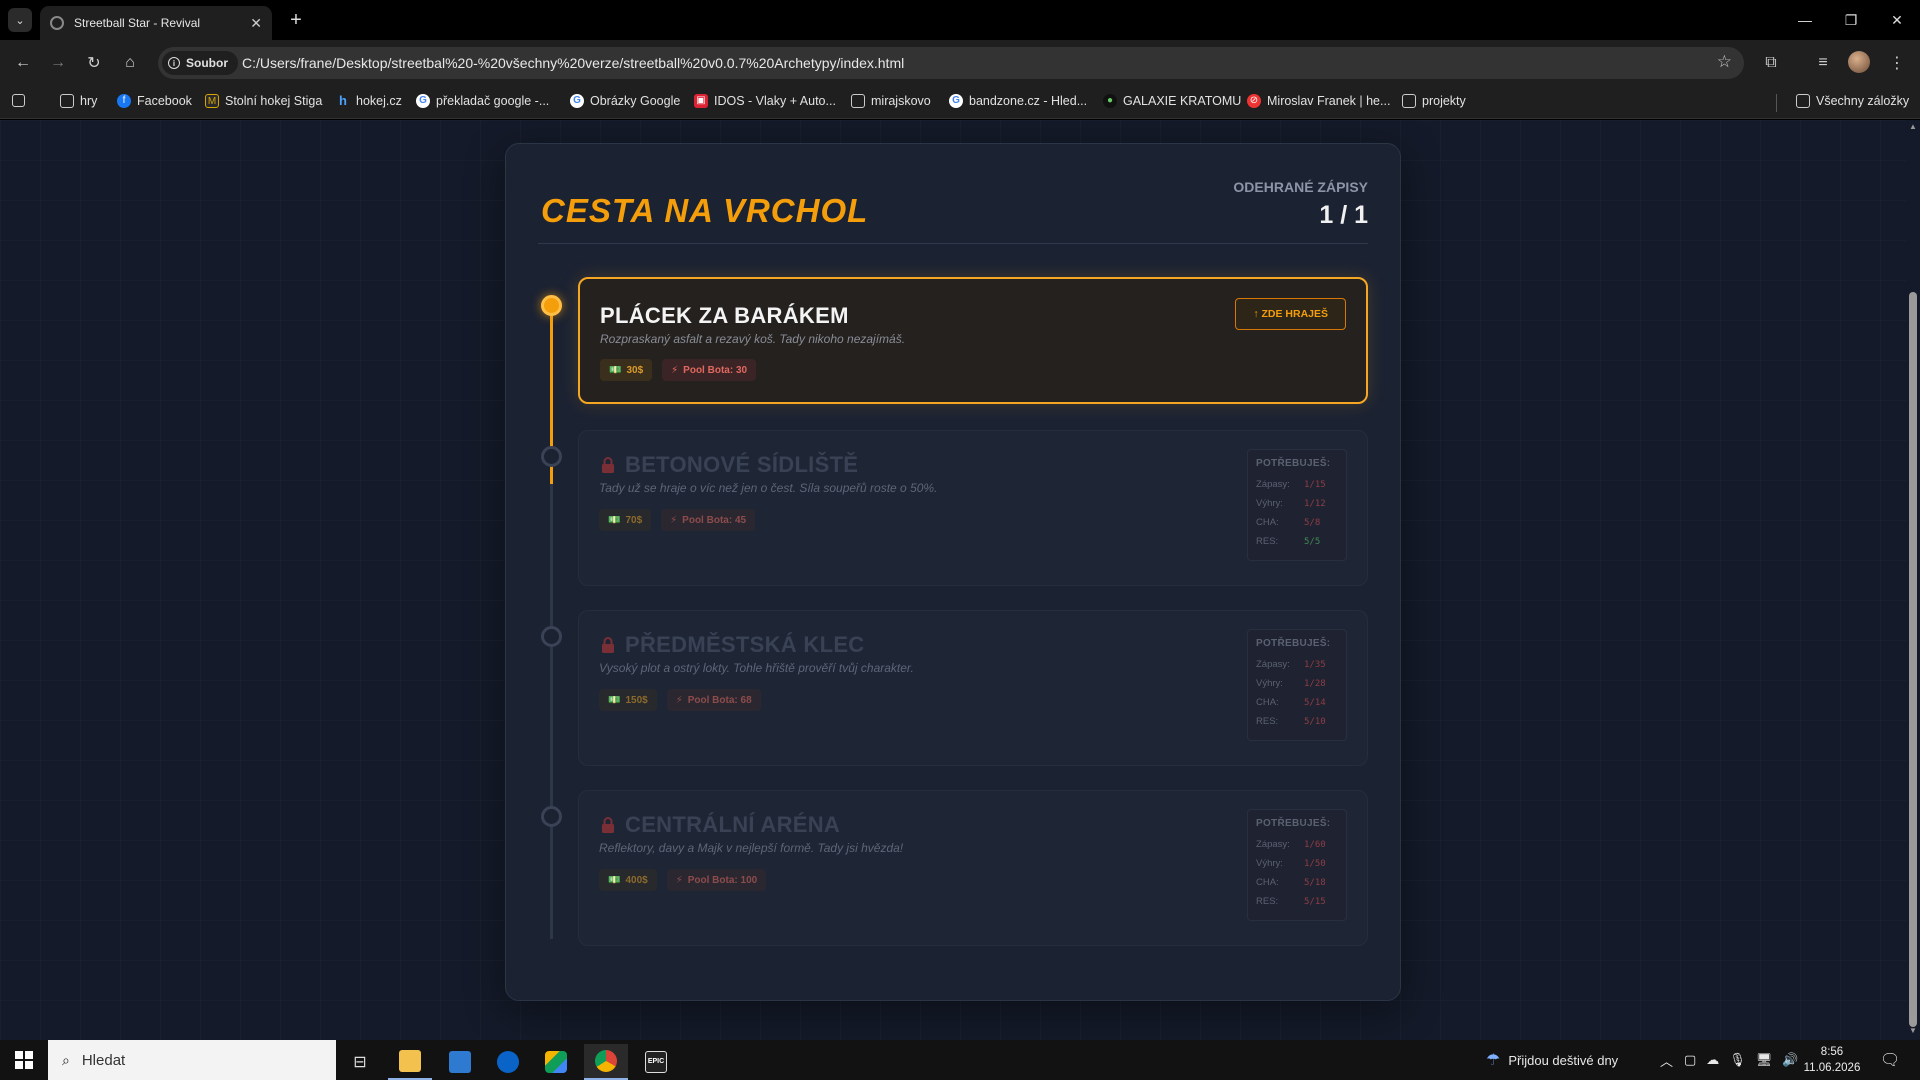 This screenshot has height=1080, width=1920. Describe the element at coordinates (200, 63) in the screenshot. I see `site-info-chip: i Soubor` at that location.